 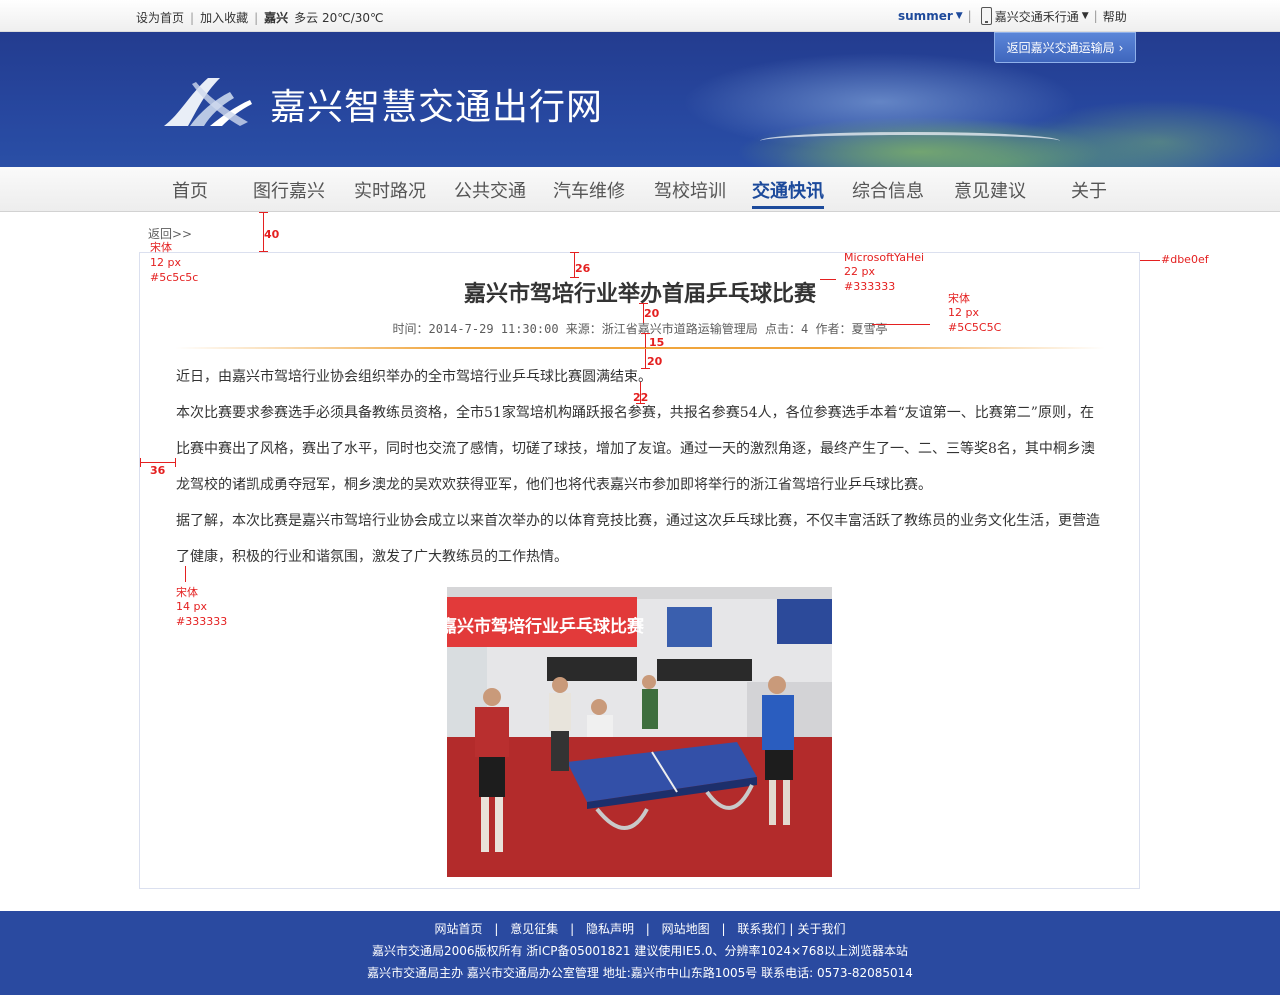 What do you see at coordinates (589, 193) in the screenshot?
I see `nav-item-car-repair: 汽车维修` at bounding box center [589, 193].